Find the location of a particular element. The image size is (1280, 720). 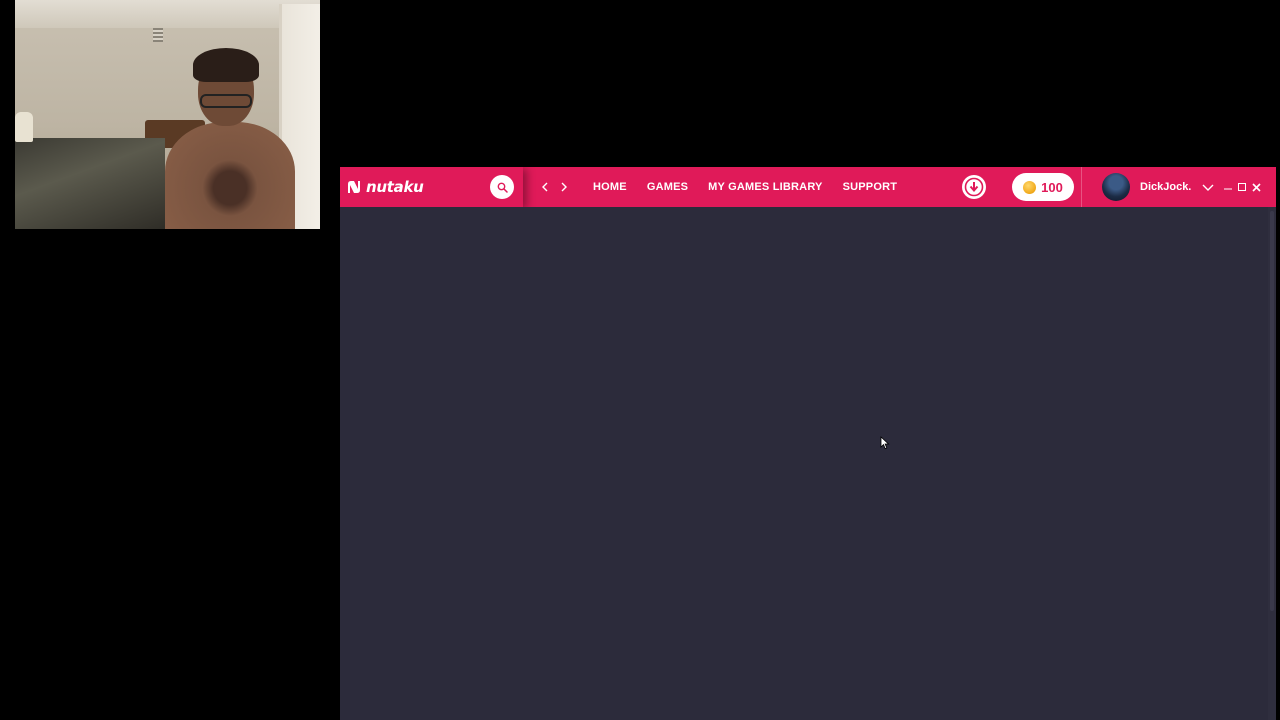

download-icon is located at coordinates (974, 187).